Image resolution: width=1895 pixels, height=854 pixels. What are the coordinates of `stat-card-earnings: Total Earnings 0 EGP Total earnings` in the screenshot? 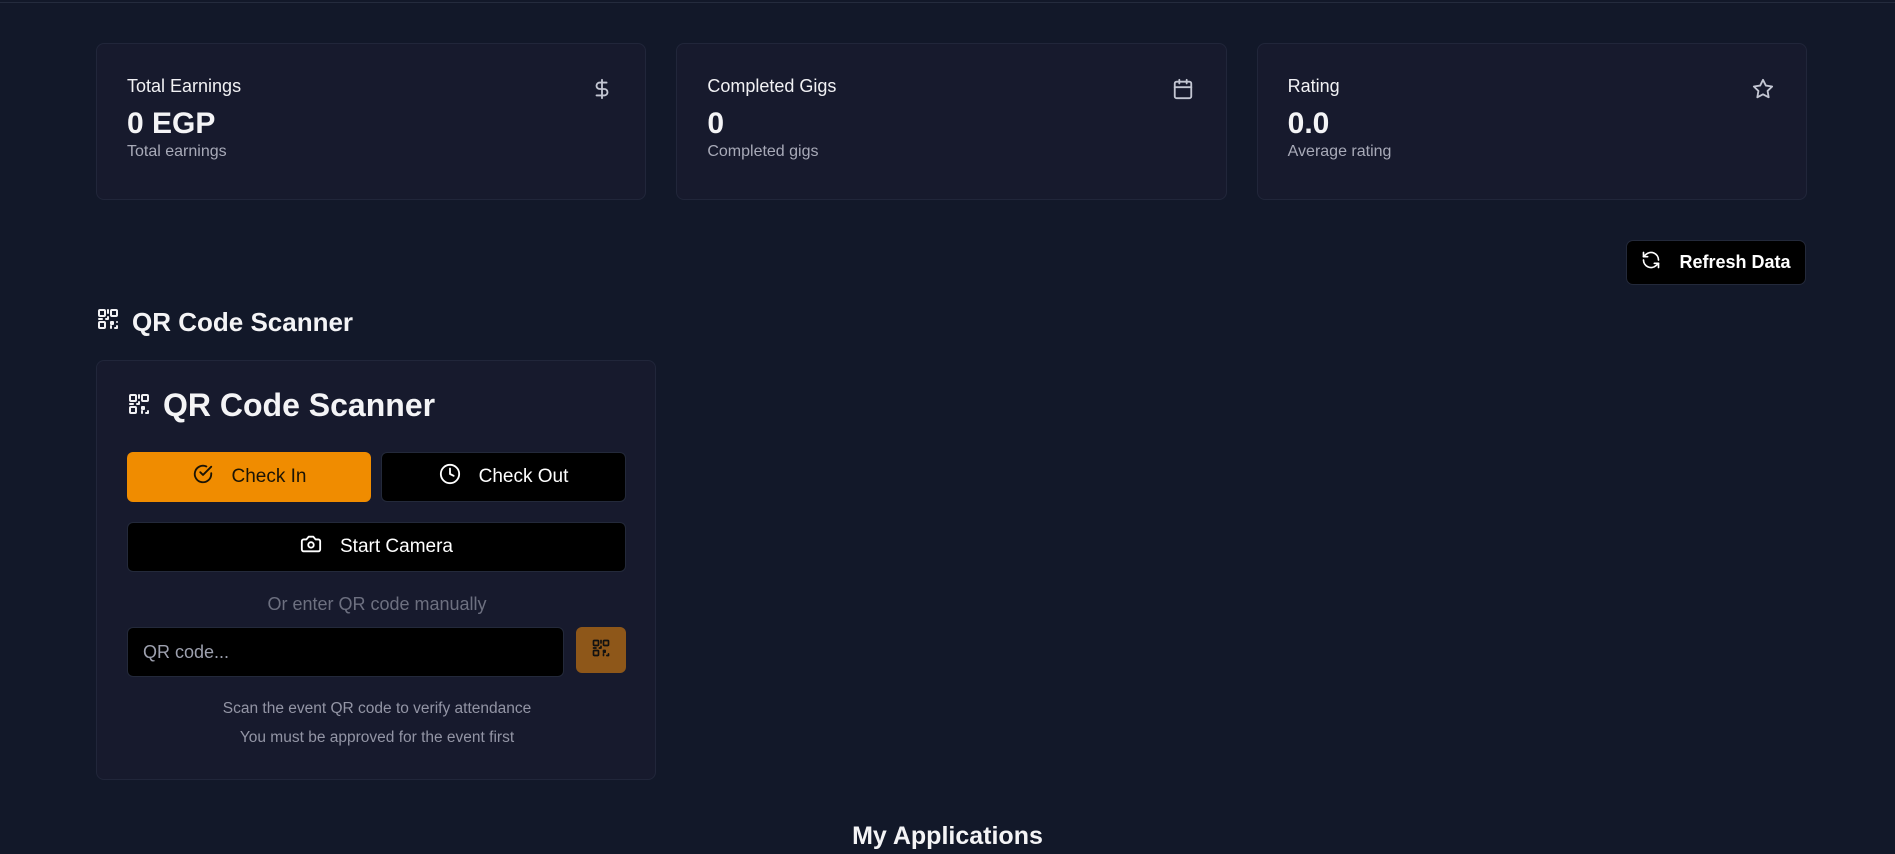 It's located at (371, 121).